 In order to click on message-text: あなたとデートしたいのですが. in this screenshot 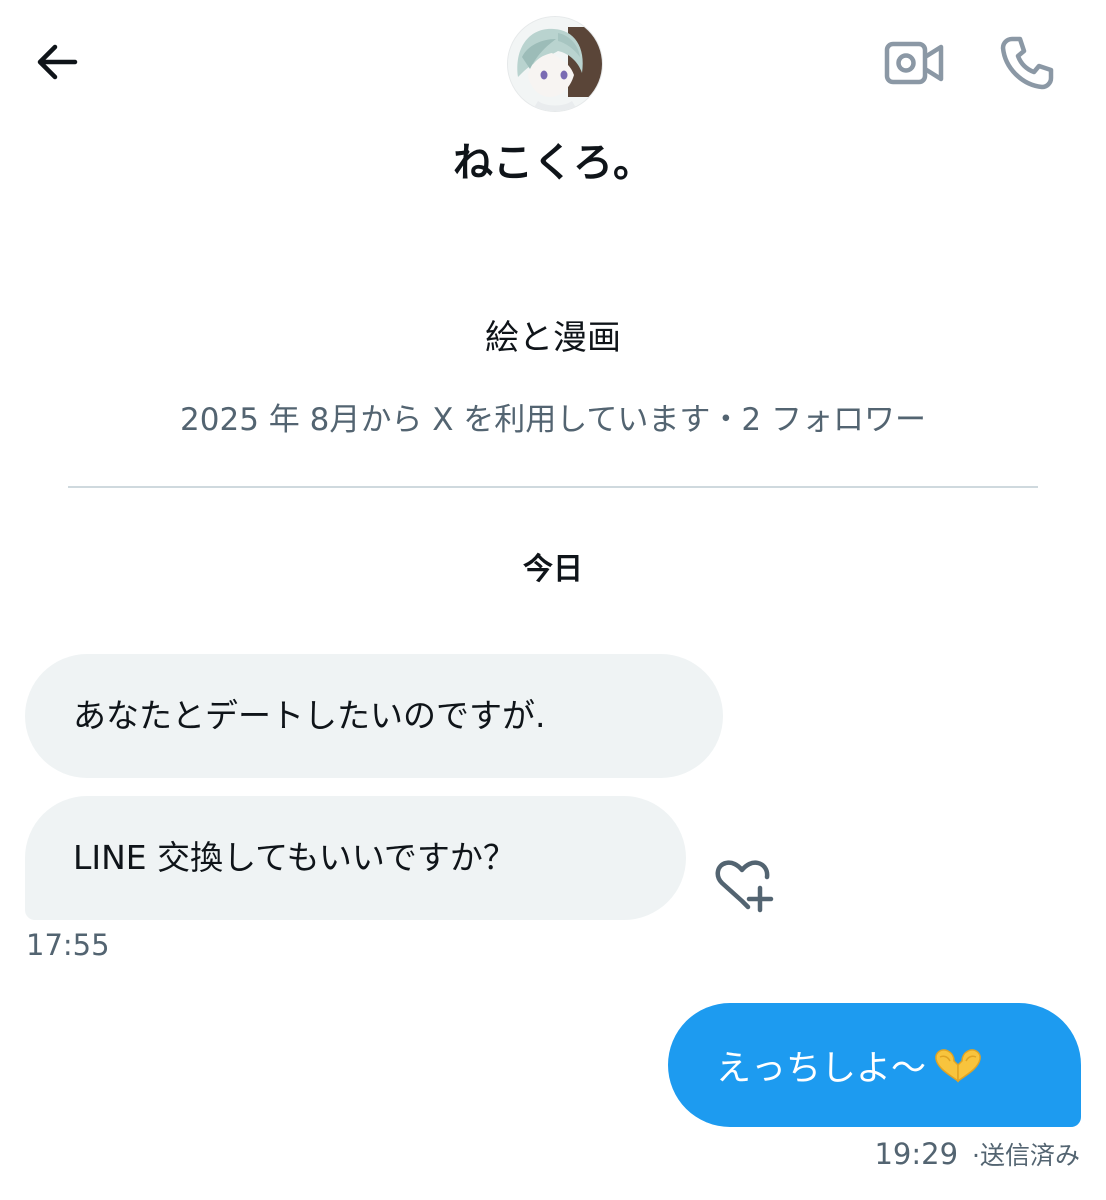, I will do `click(309, 715)`.